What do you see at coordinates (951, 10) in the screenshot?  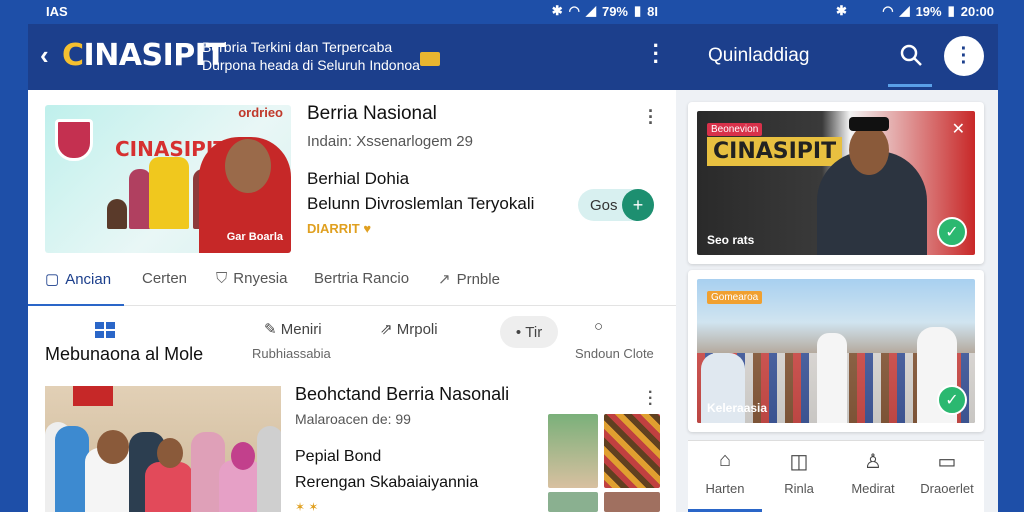 I see `battery-icon: ▮` at bounding box center [951, 10].